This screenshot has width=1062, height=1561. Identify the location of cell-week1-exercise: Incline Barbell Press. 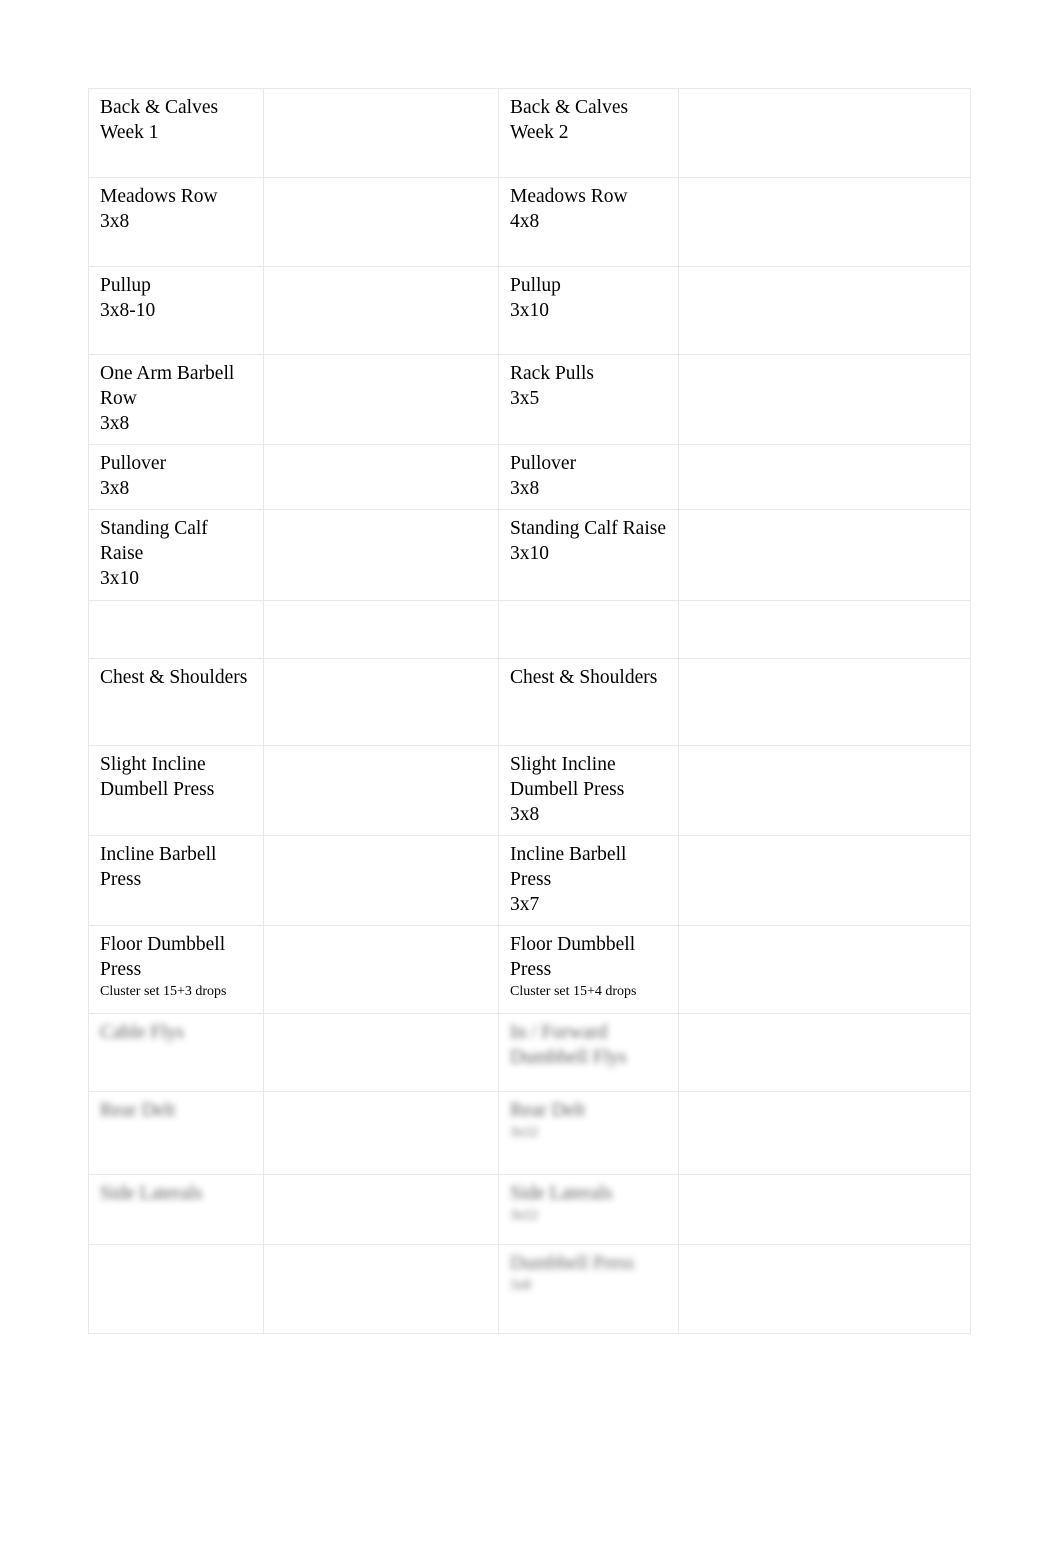
(176, 880).